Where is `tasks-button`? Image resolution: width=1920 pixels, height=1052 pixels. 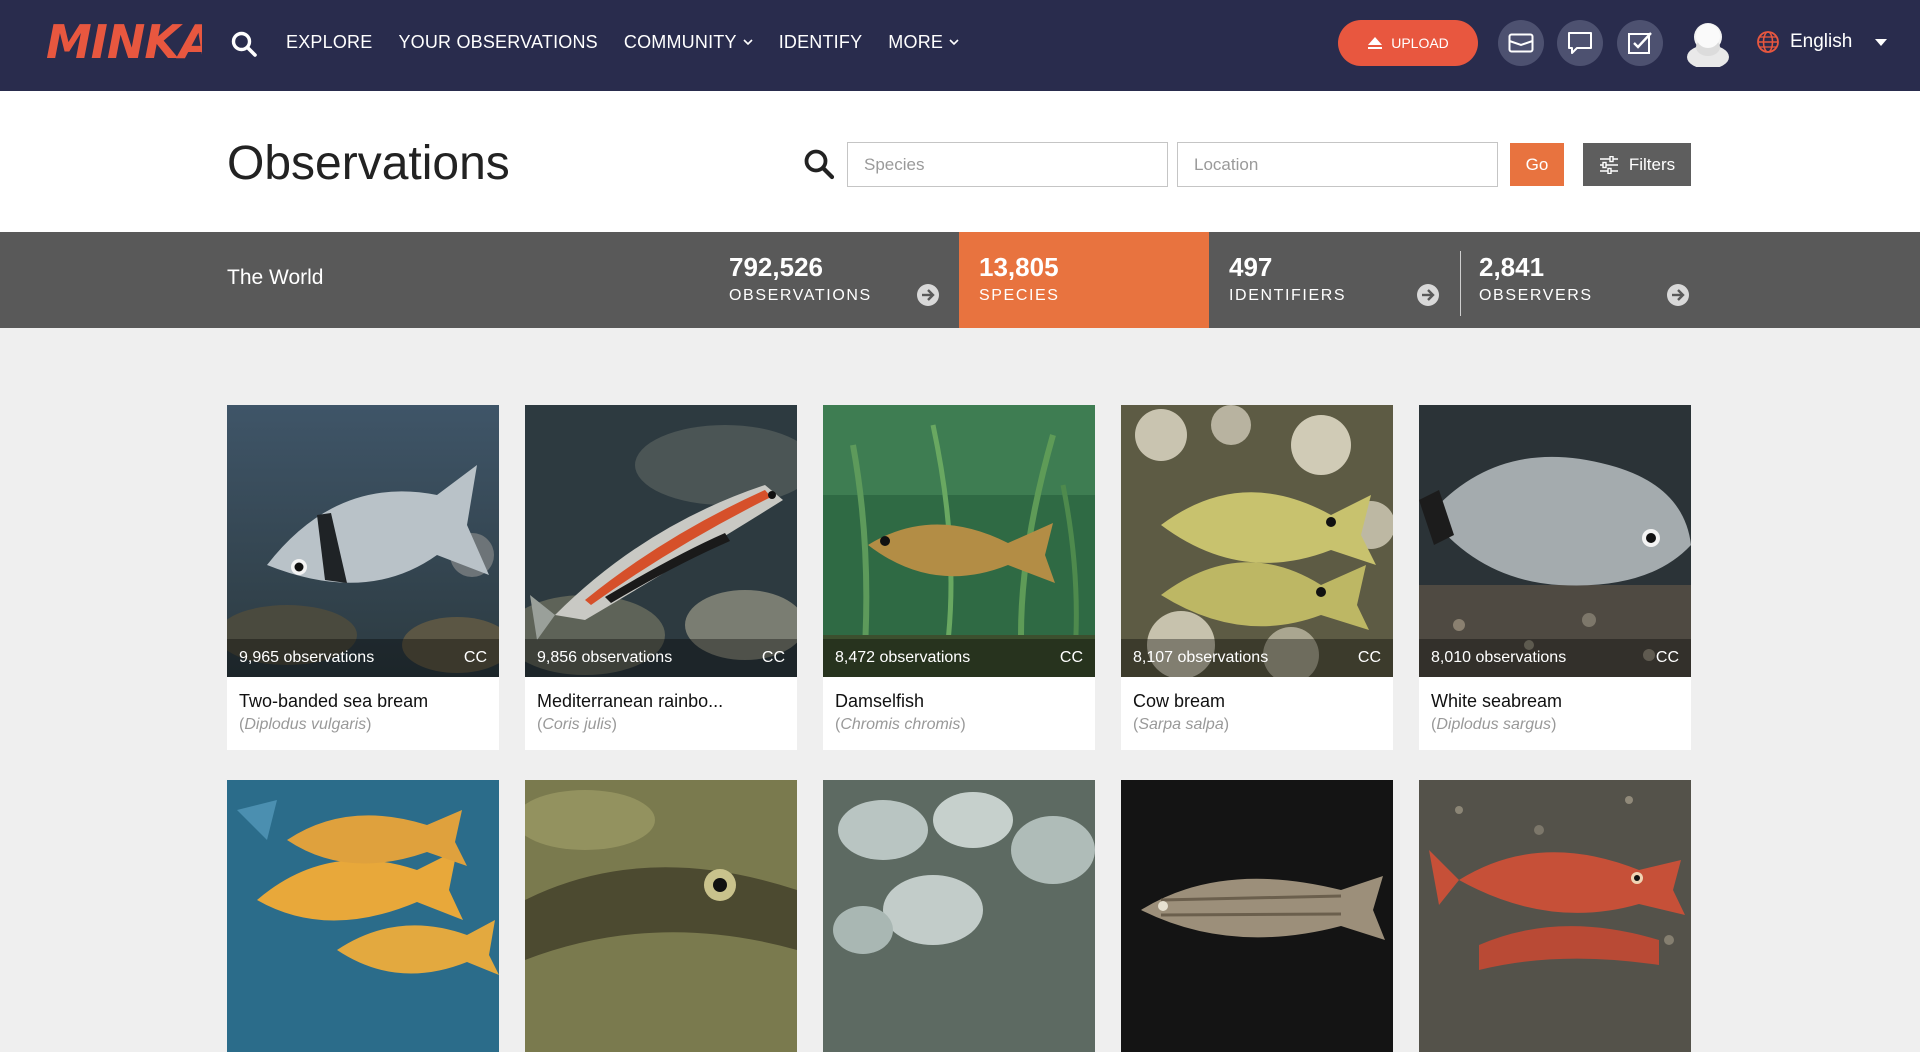
tasks-button is located at coordinates (1640, 43).